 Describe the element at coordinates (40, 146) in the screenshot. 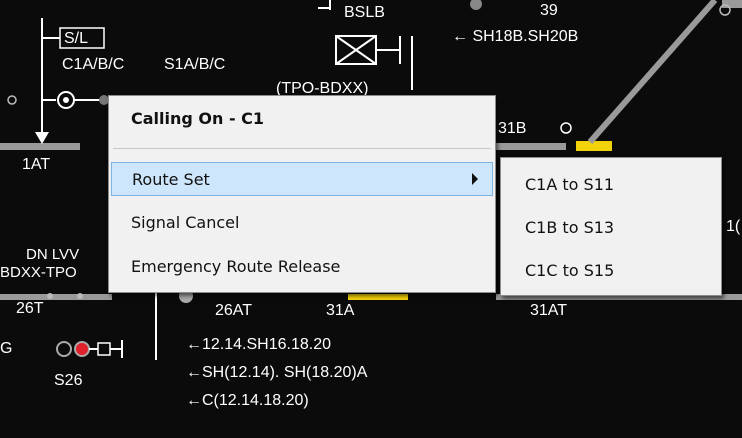

I see `track-segment-1at` at that location.